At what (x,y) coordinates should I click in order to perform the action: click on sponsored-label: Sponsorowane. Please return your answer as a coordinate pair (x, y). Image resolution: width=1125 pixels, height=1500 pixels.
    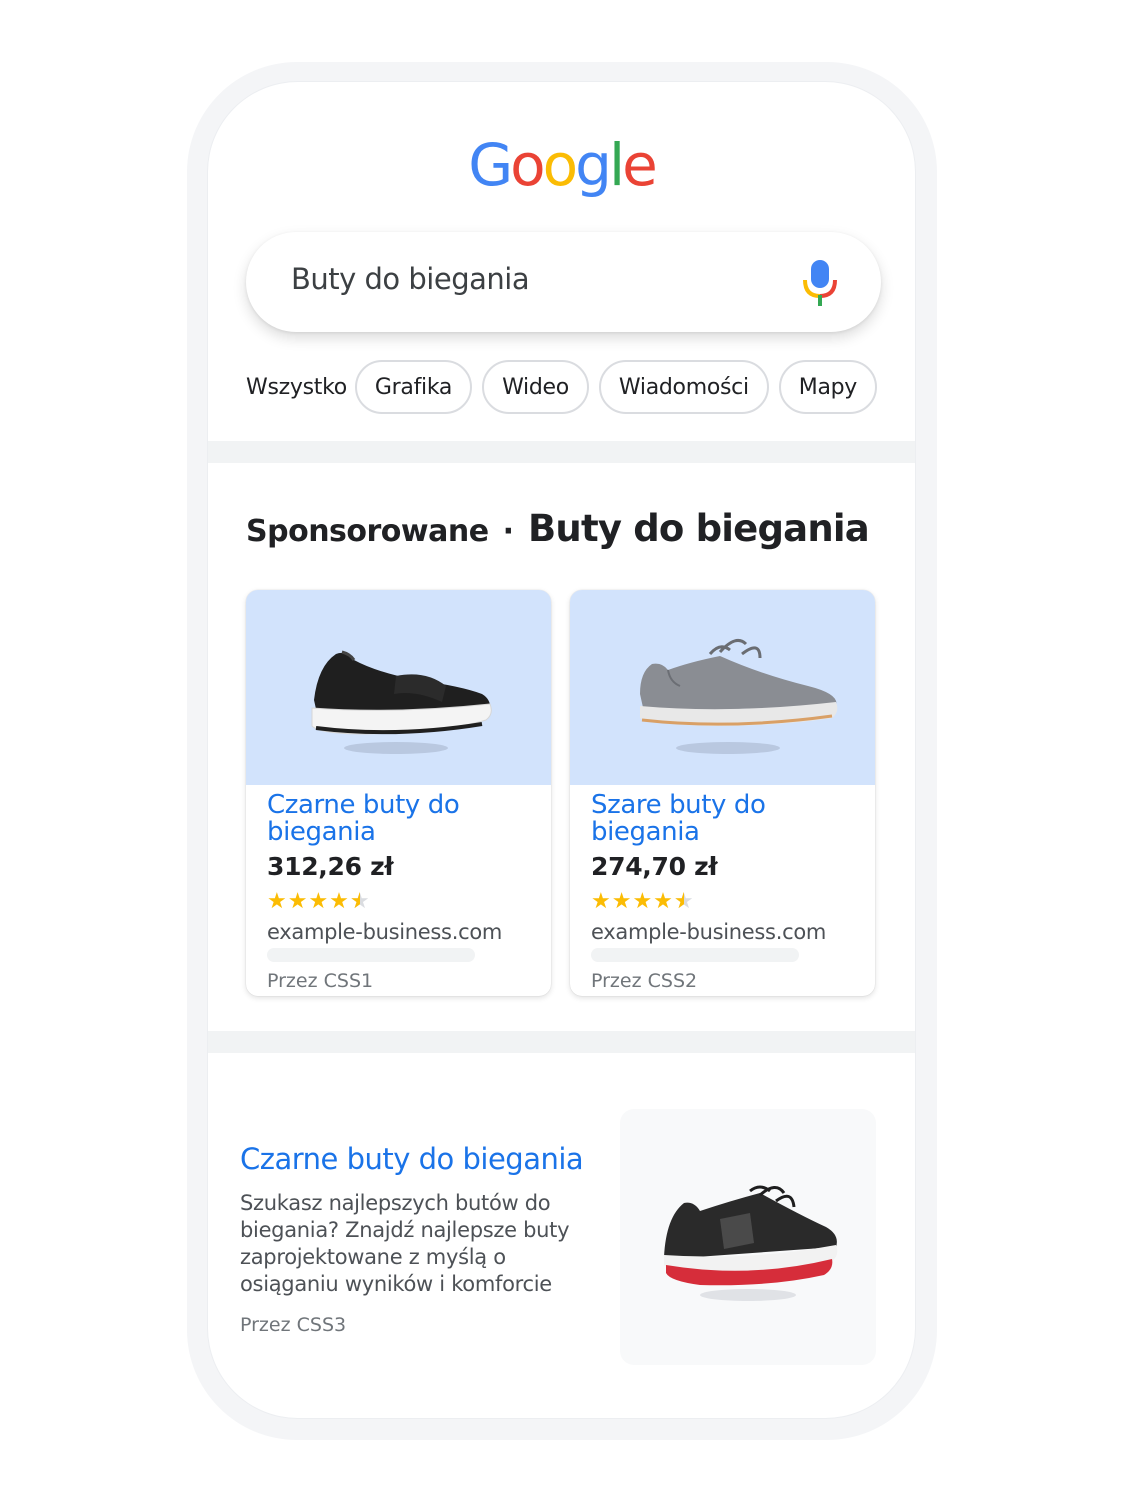
    Looking at the image, I should click on (367, 531).